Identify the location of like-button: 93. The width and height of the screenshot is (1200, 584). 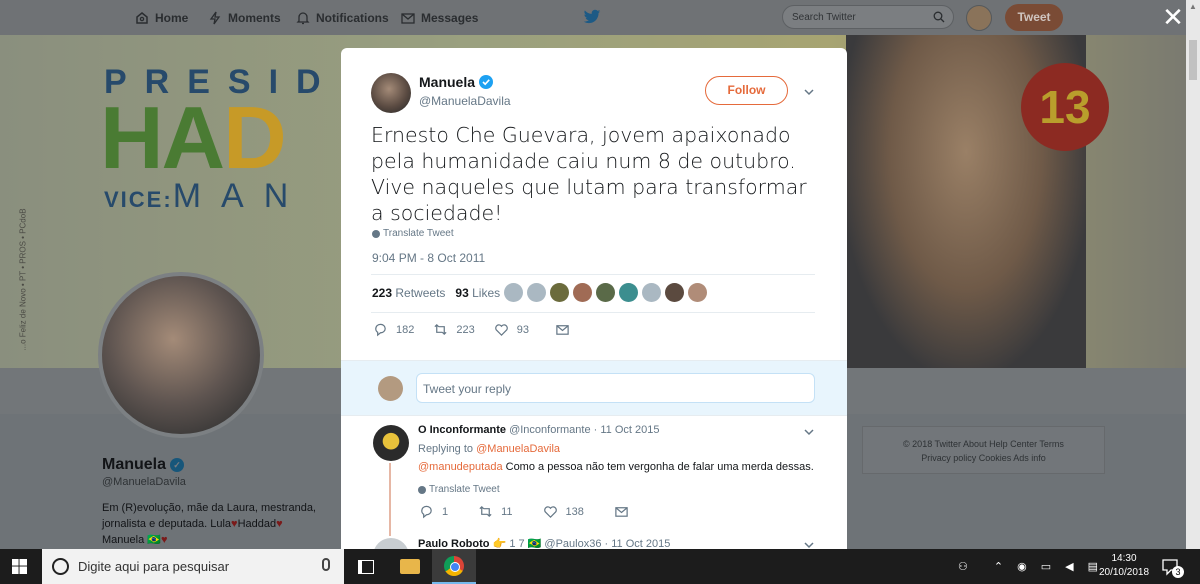
(511, 329).